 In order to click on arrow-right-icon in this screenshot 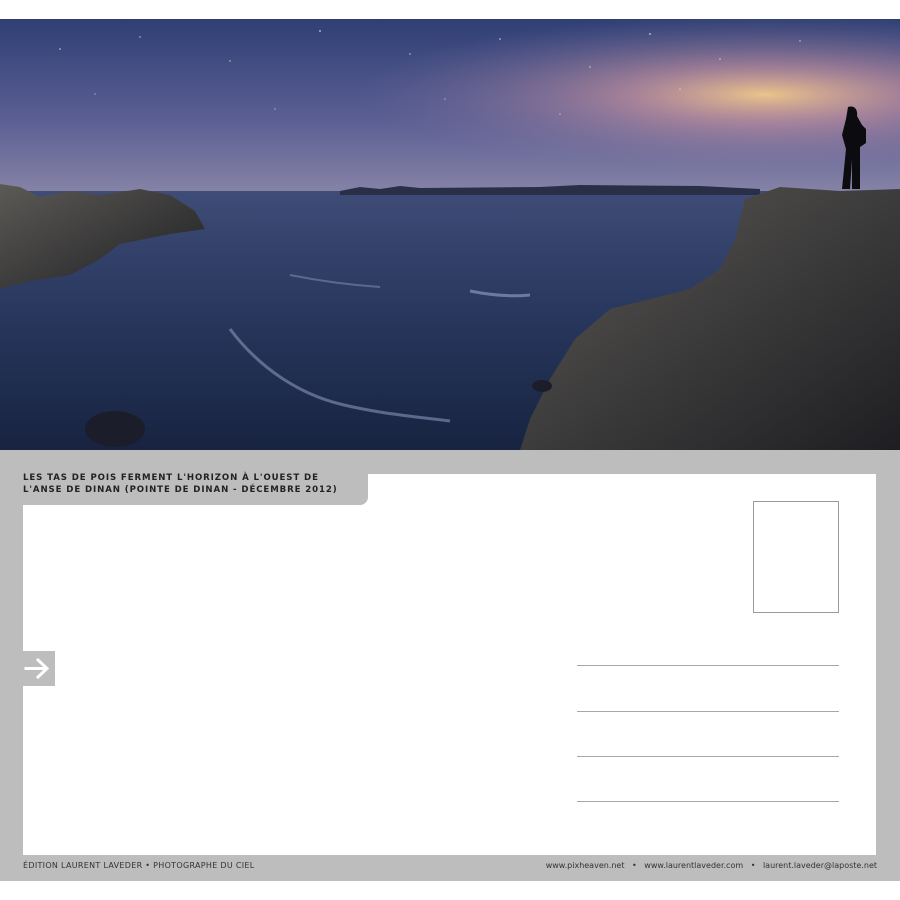, I will do `click(37, 668)`.